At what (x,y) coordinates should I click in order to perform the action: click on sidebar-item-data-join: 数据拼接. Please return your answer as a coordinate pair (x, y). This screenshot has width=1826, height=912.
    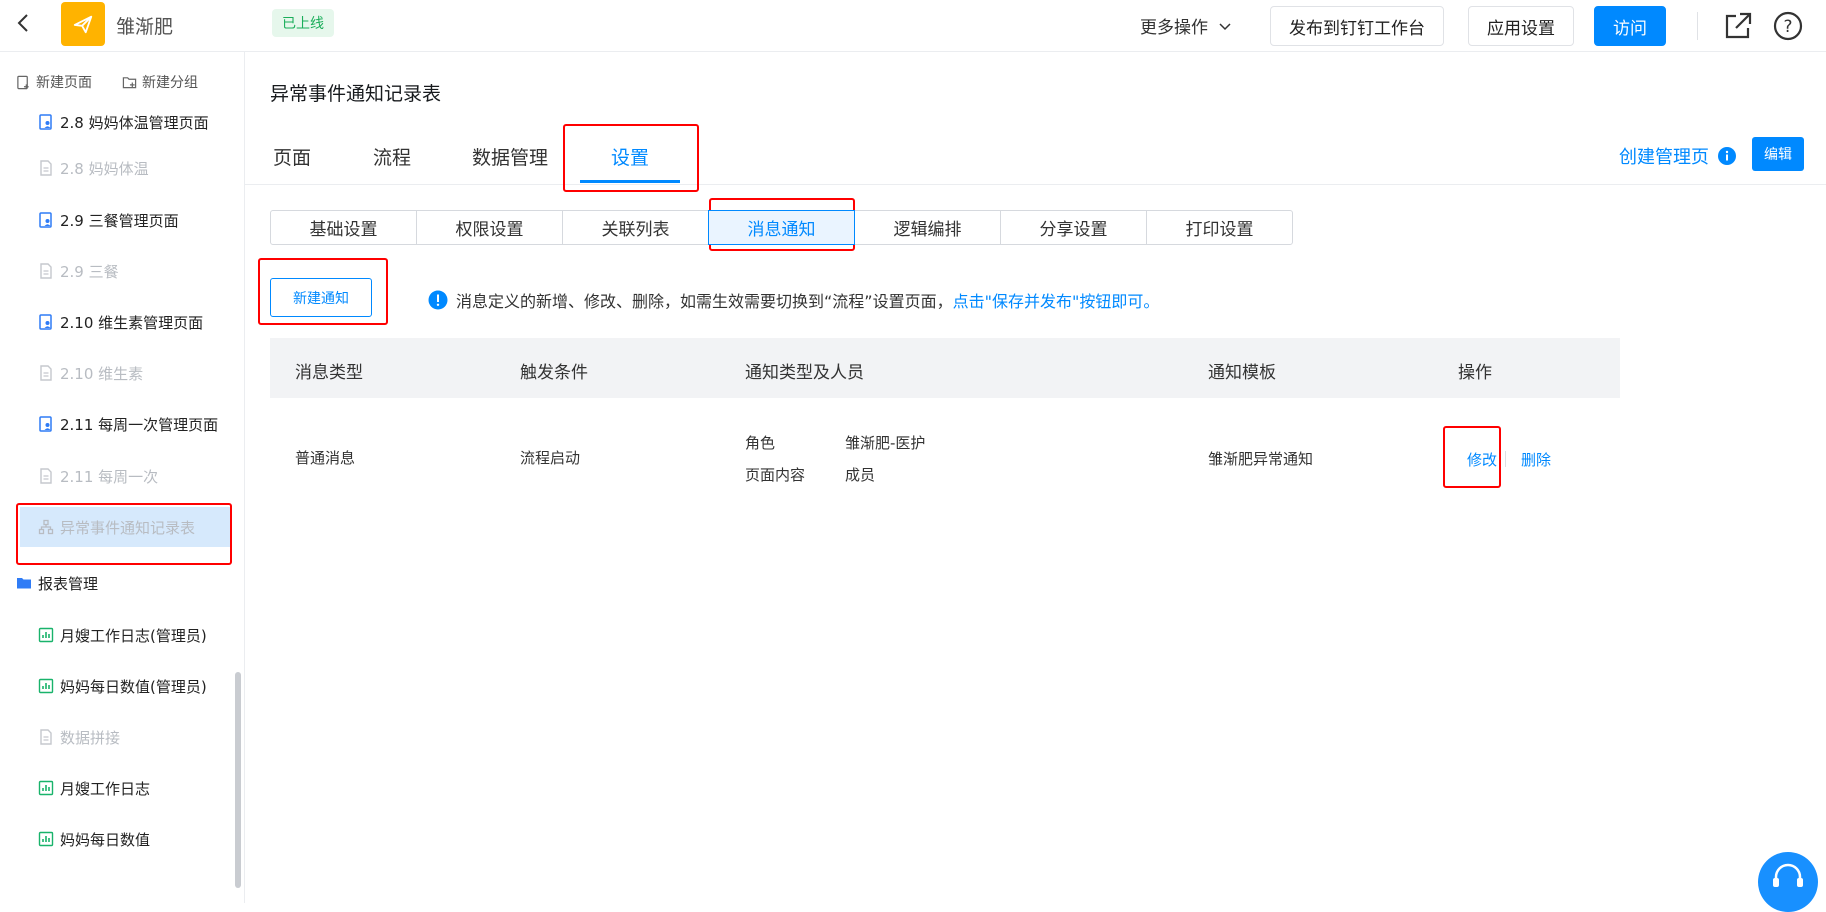
    Looking at the image, I should click on (125, 737).